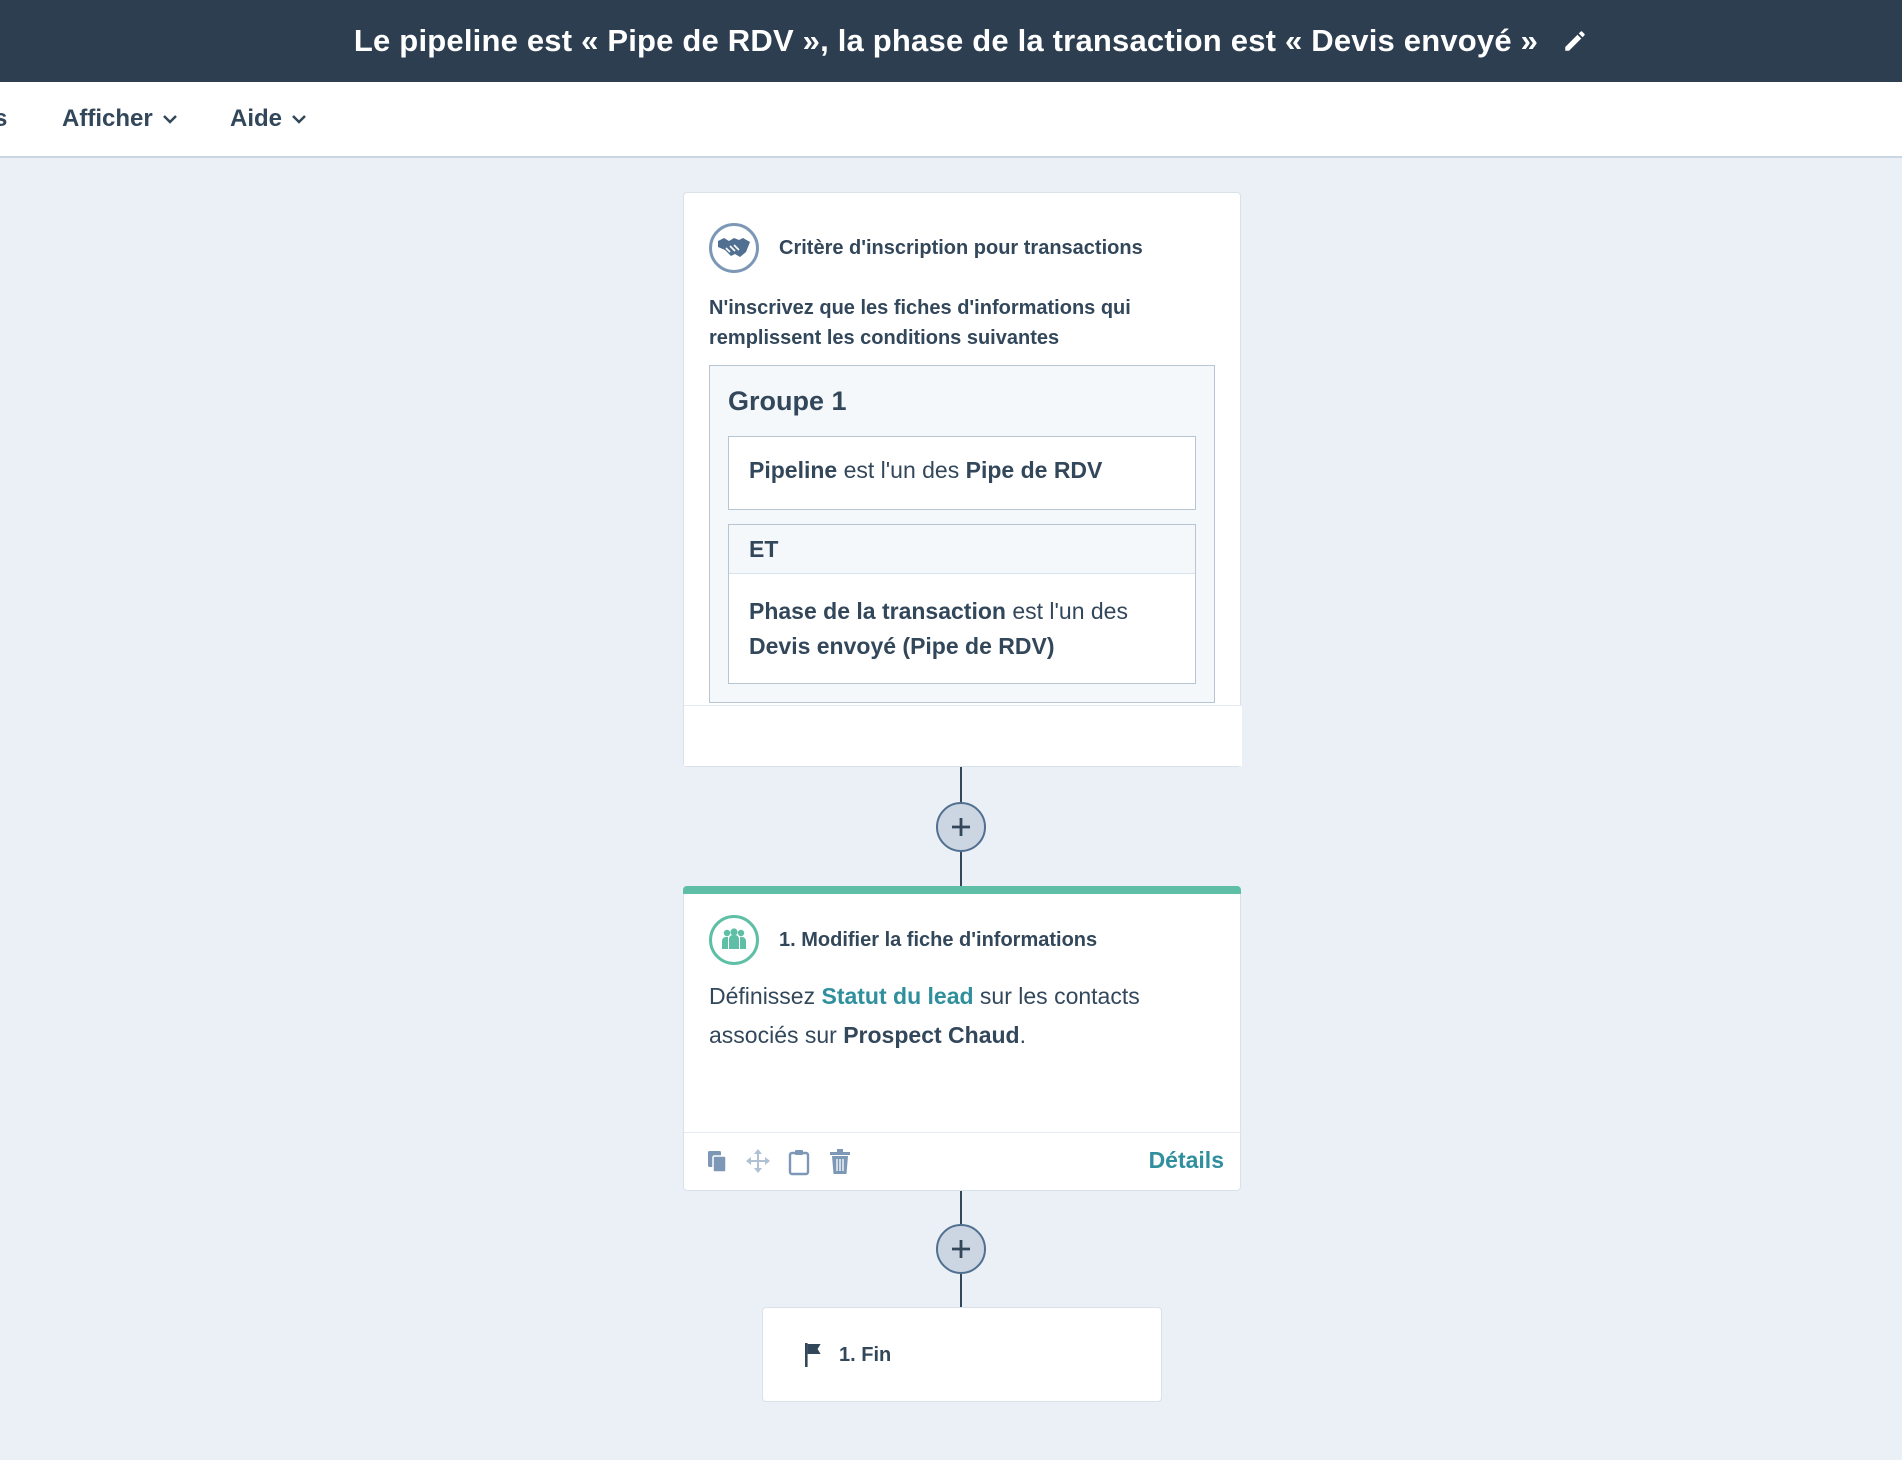 The image size is (1902, 1460). I want to click on details-link: Détails, so click(1186, 1160).